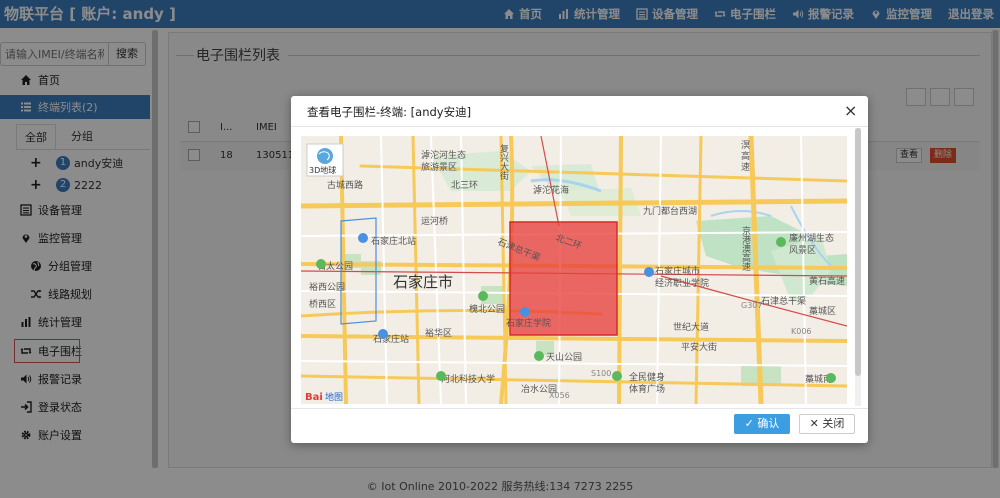 The width and height of the screenshot is (1000, 498). Describe the element at coordinates (762, 424) in the screenshot. I see `confirm-button: ✓ 确认` at that location.